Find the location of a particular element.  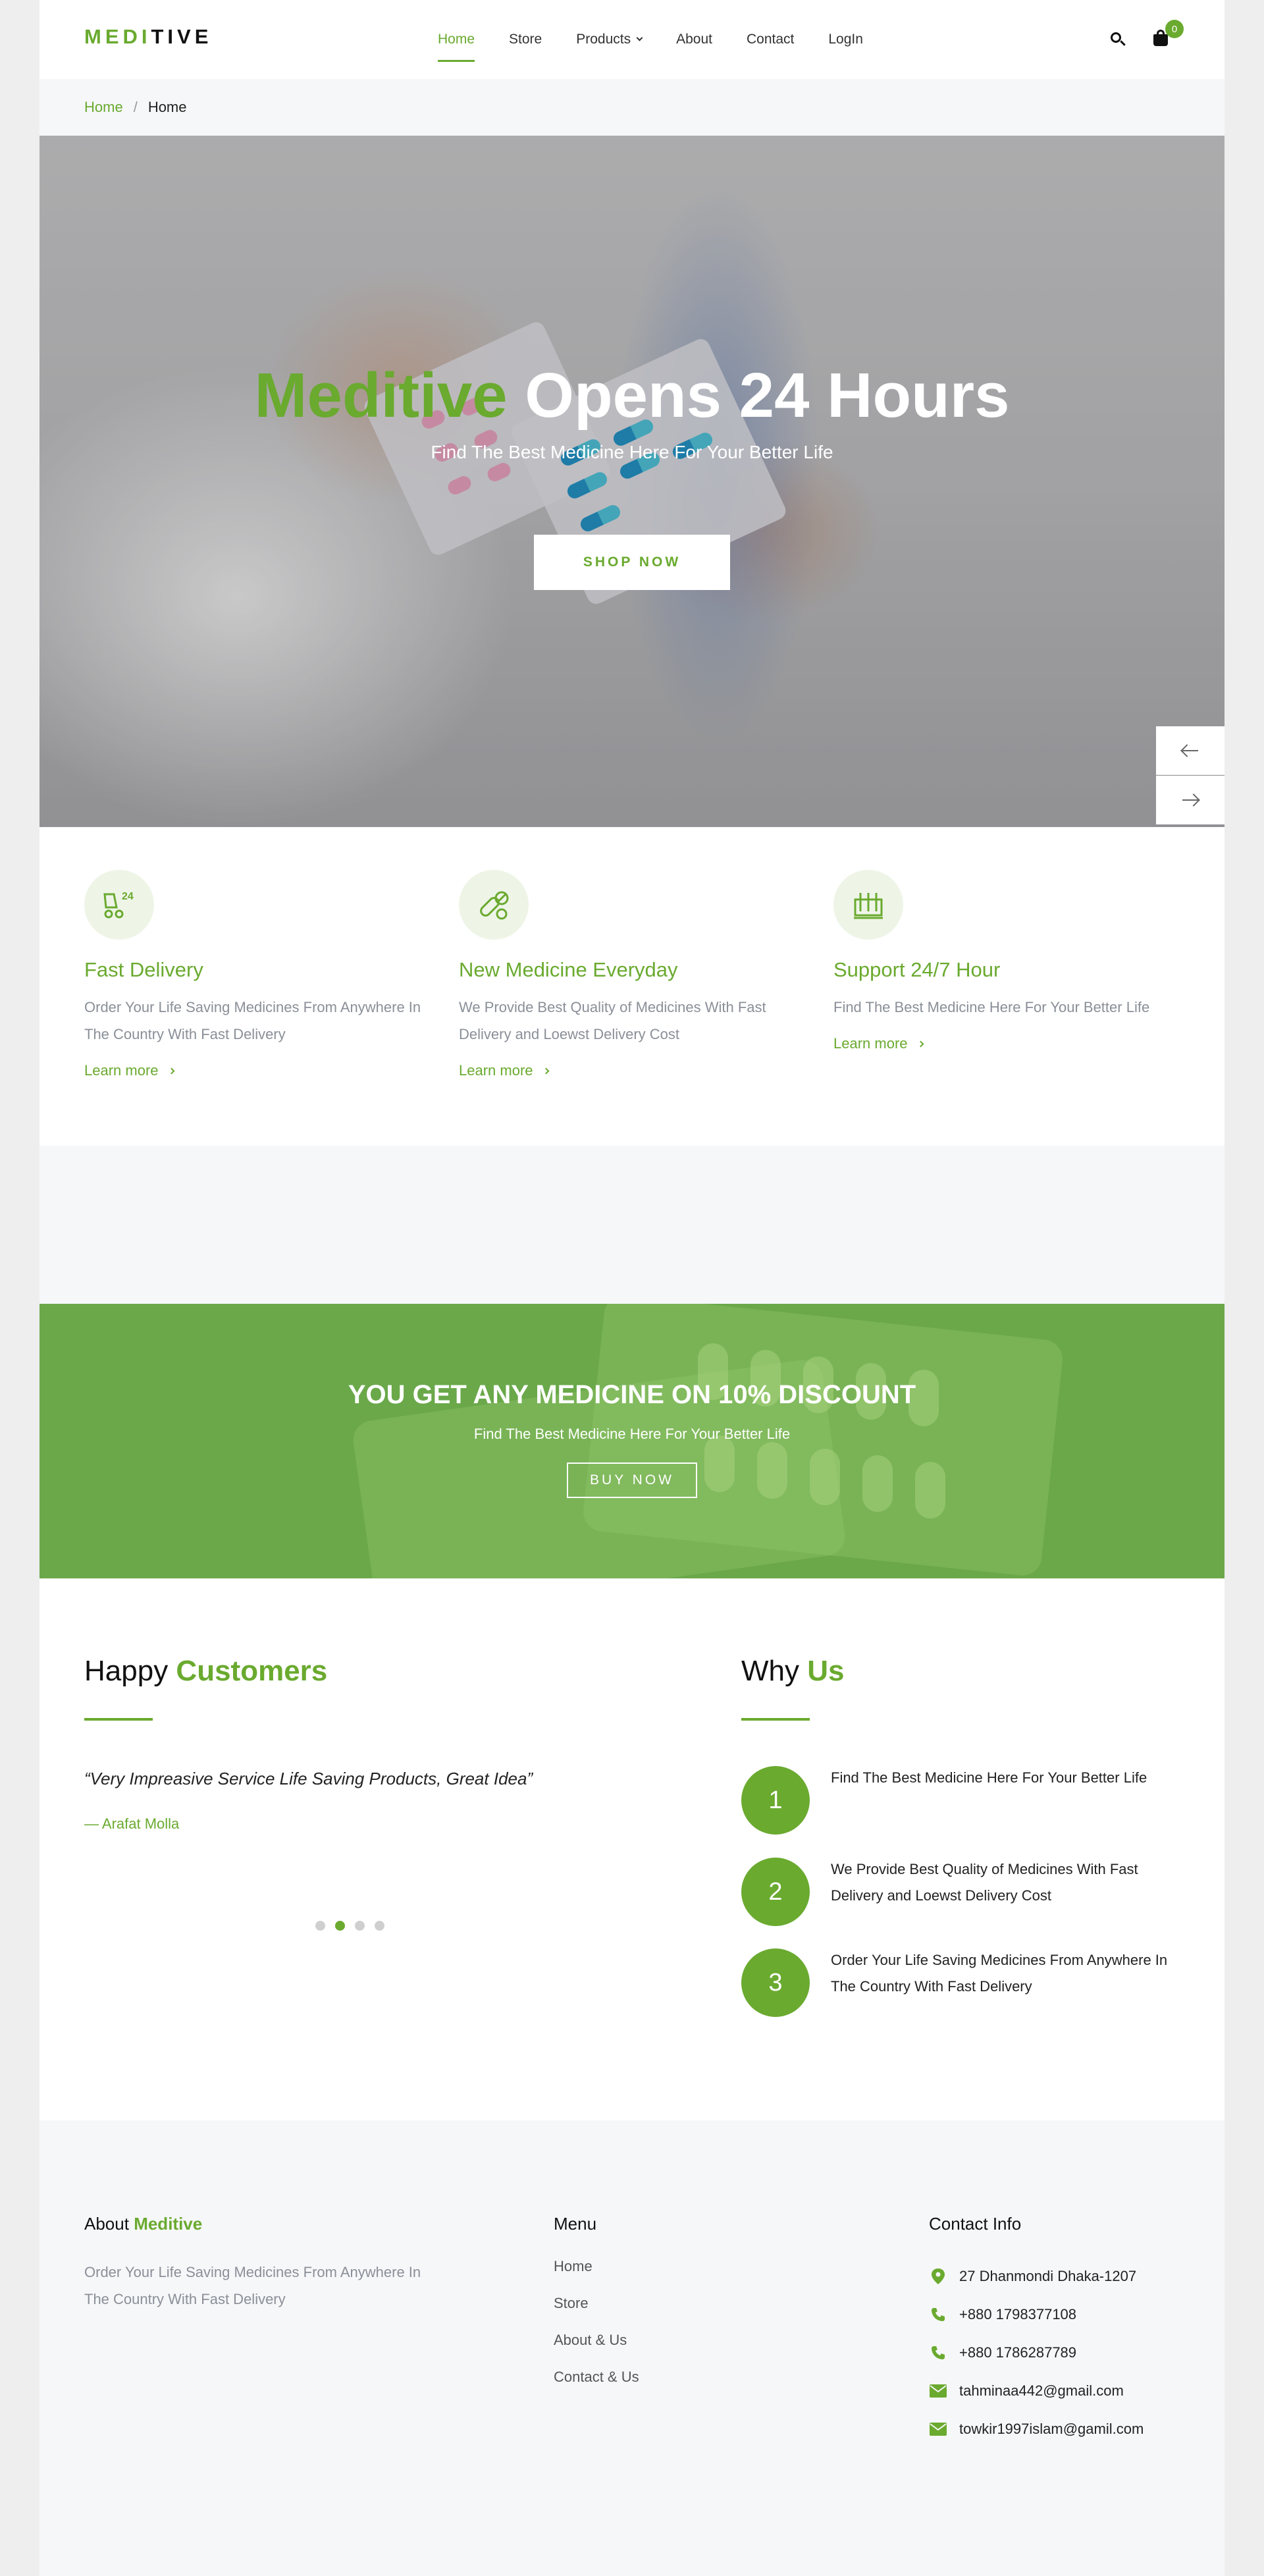

discount-title: YOU GET ANY MEDICINE ON 10% DISCOUNT is located at coordinates (632, 1394).